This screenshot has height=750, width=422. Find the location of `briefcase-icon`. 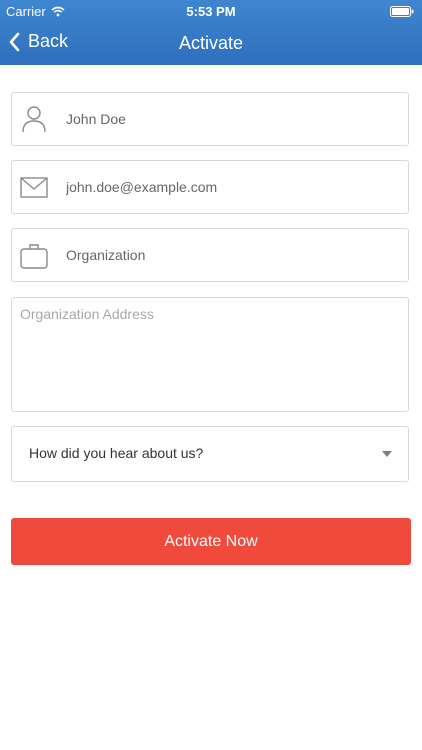

briefcase-icon is located at coordinates (34, 256).